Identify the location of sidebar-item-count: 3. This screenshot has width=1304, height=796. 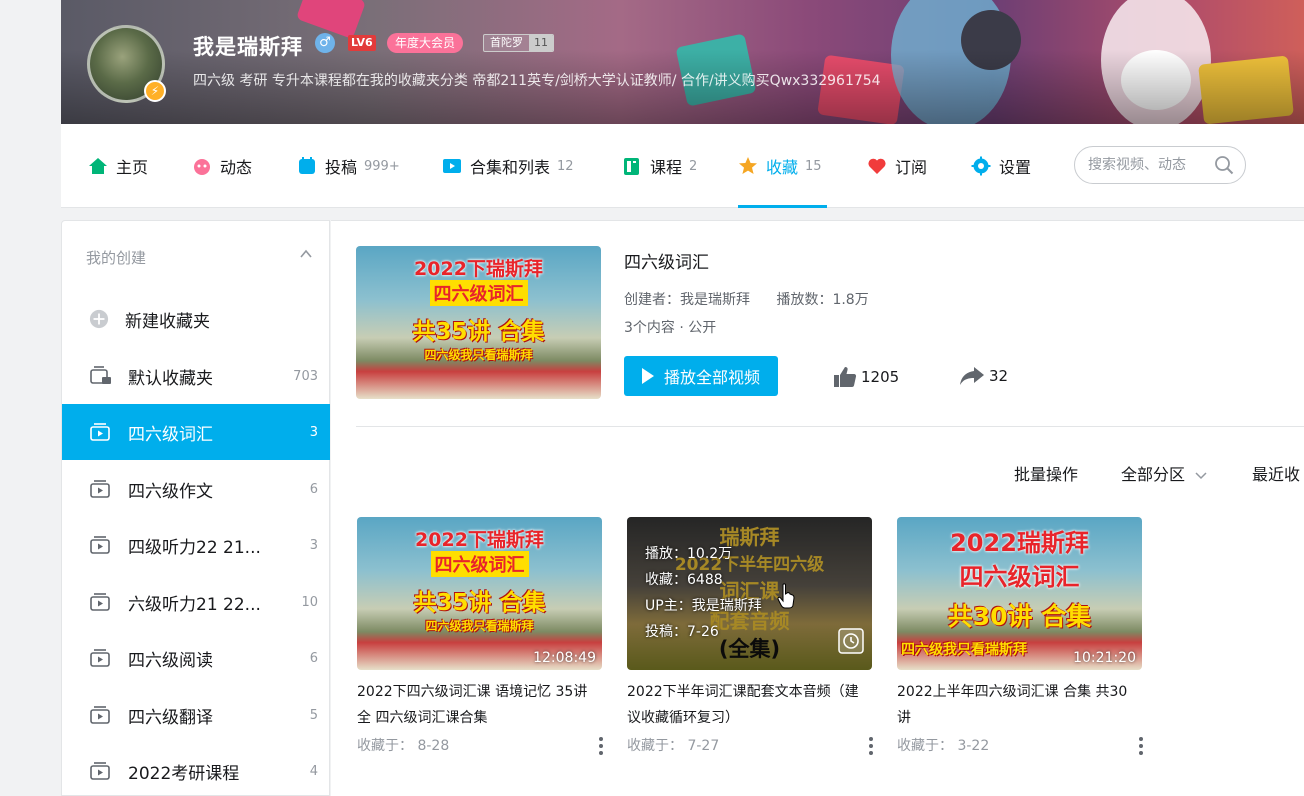
(313, 432).